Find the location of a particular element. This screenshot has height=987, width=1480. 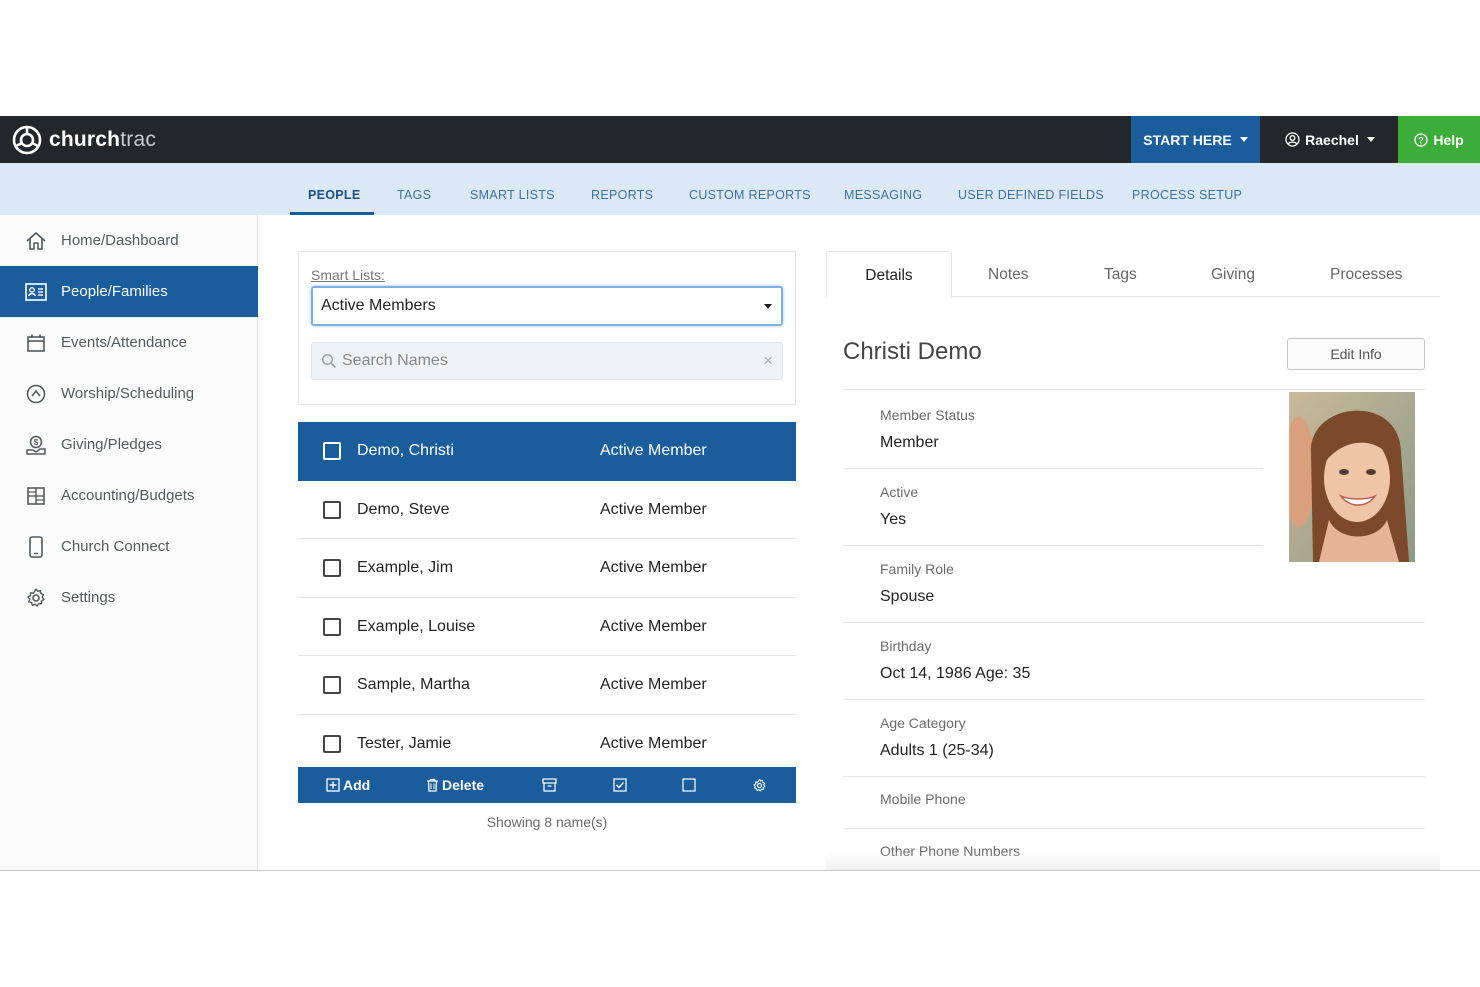

deselect-all-button is located at coordinates (690, 785).